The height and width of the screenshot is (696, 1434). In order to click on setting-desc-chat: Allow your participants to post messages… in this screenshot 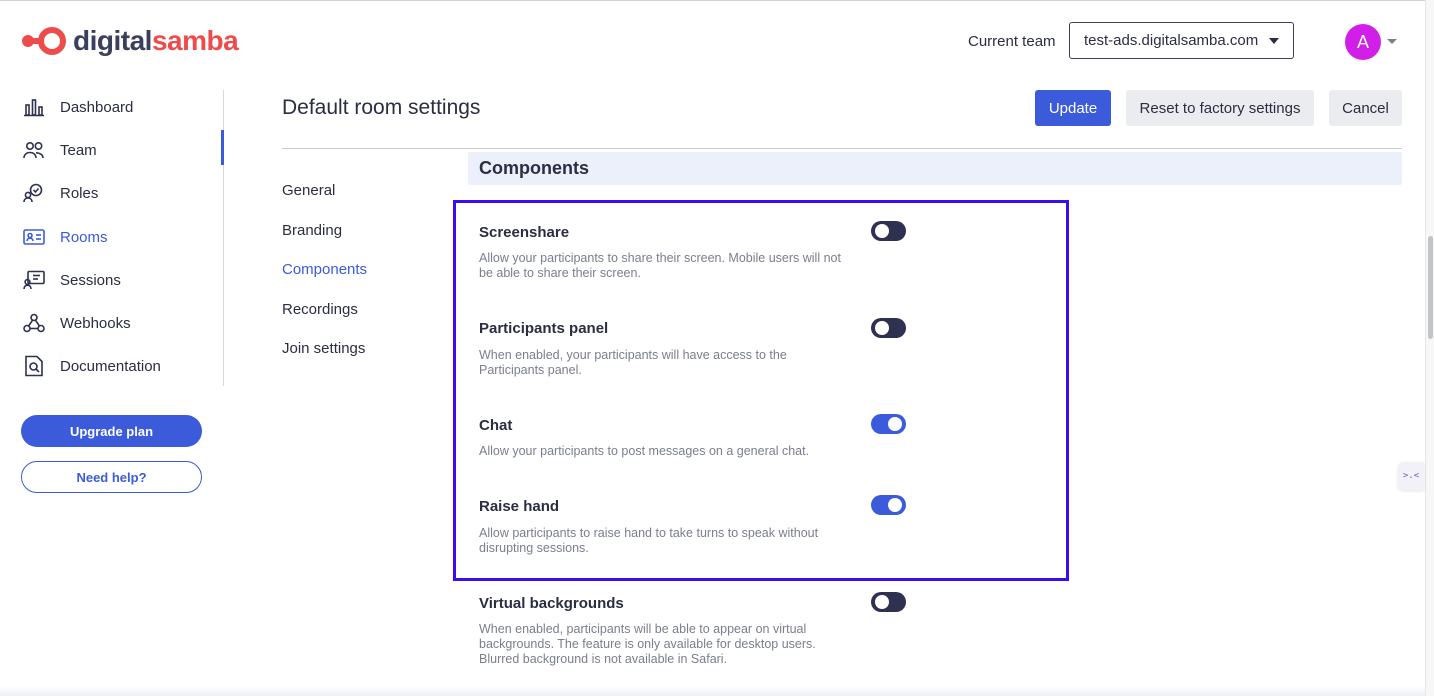, I will do `click(644, 451)`.